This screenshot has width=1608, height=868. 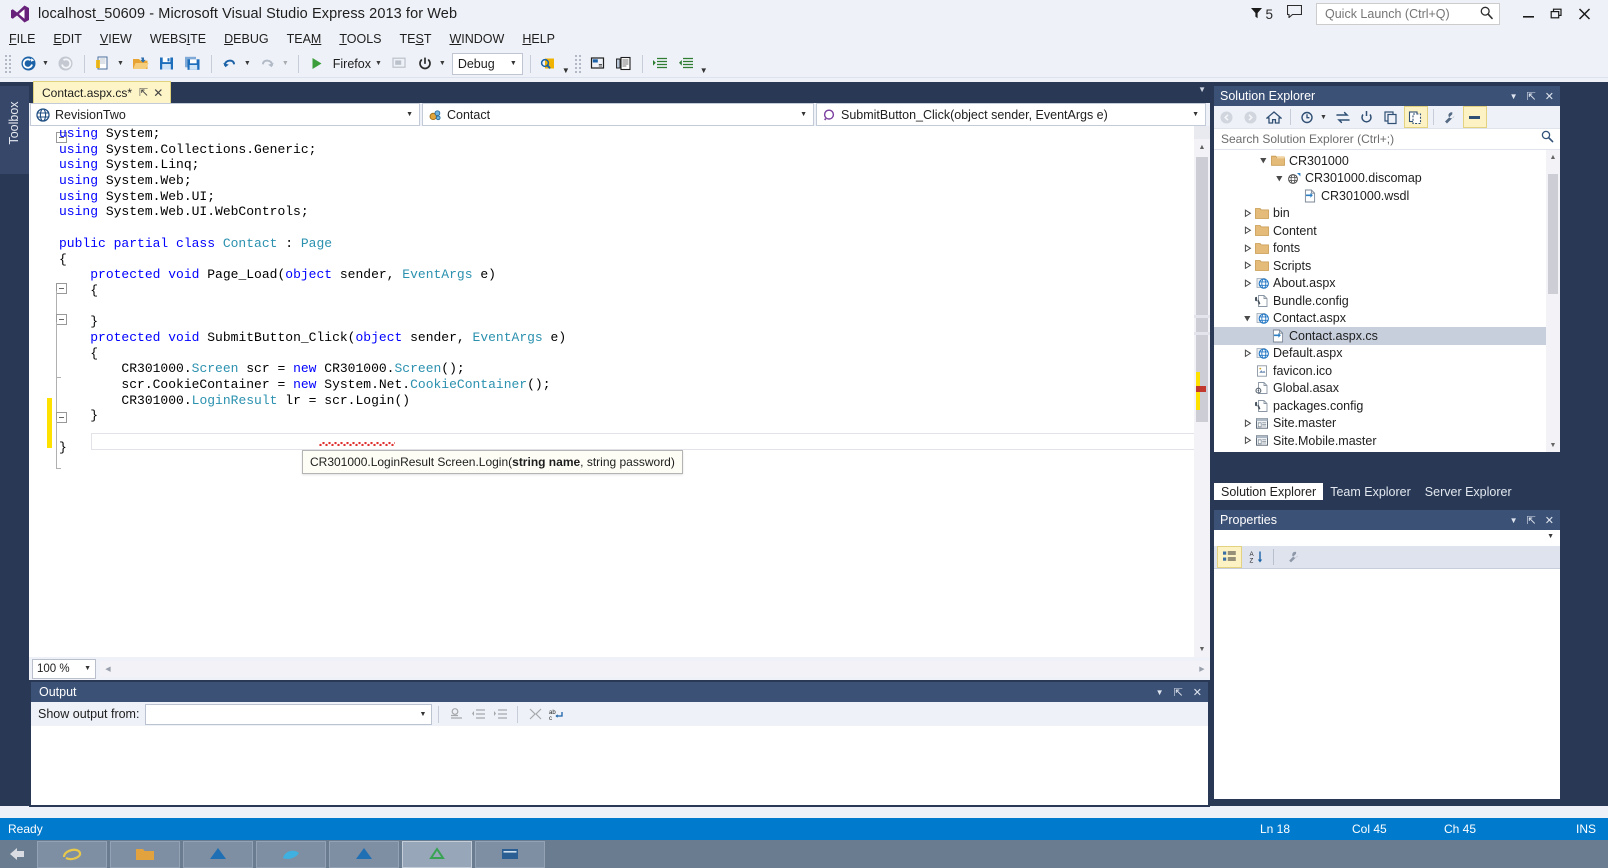 What do you see at coordinates (1202, 89) in the screenshot?
I see `document-list-dropdown-icon: ▼` at bounding box center [1202, 89].